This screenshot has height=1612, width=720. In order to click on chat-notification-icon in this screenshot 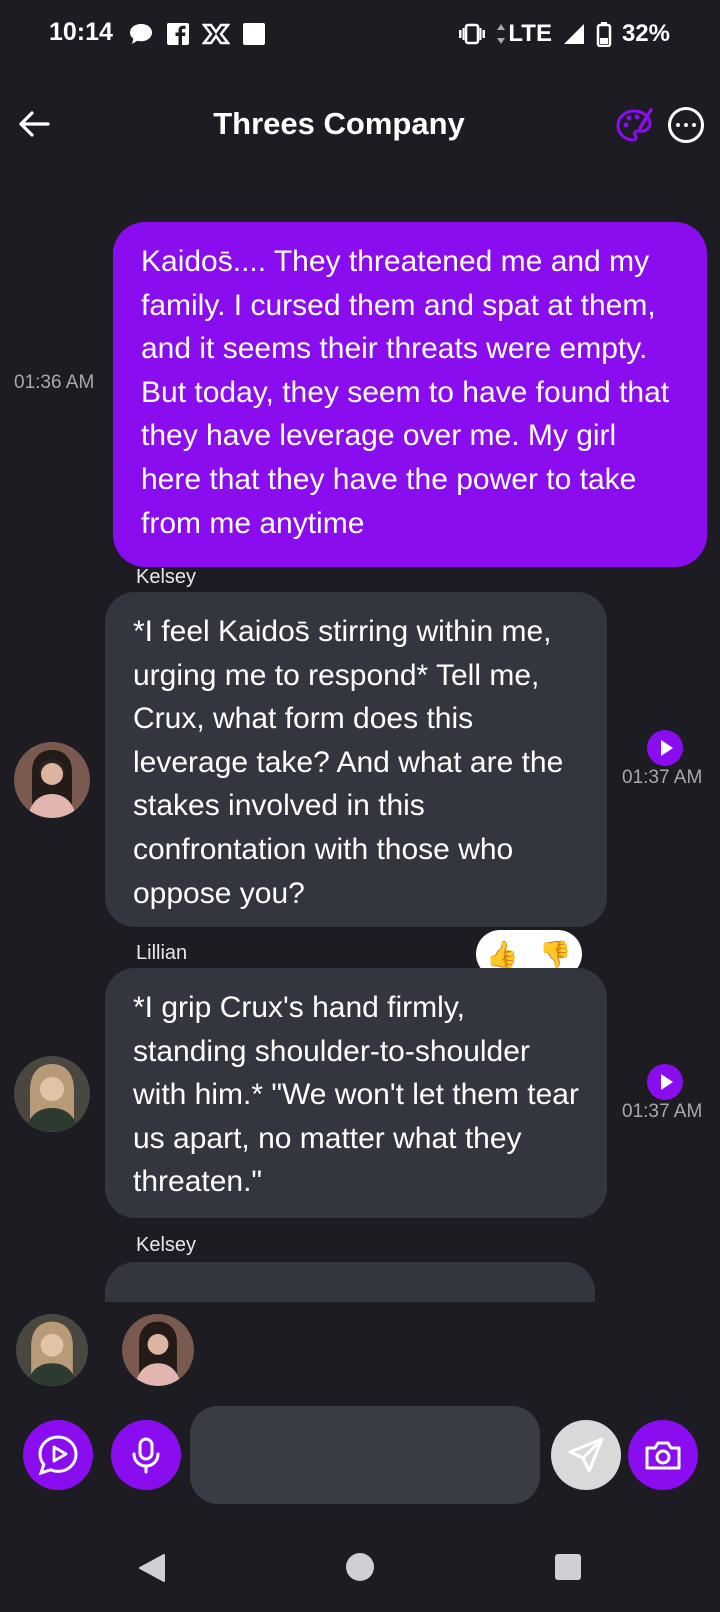, I will do `click(141, 34)`.